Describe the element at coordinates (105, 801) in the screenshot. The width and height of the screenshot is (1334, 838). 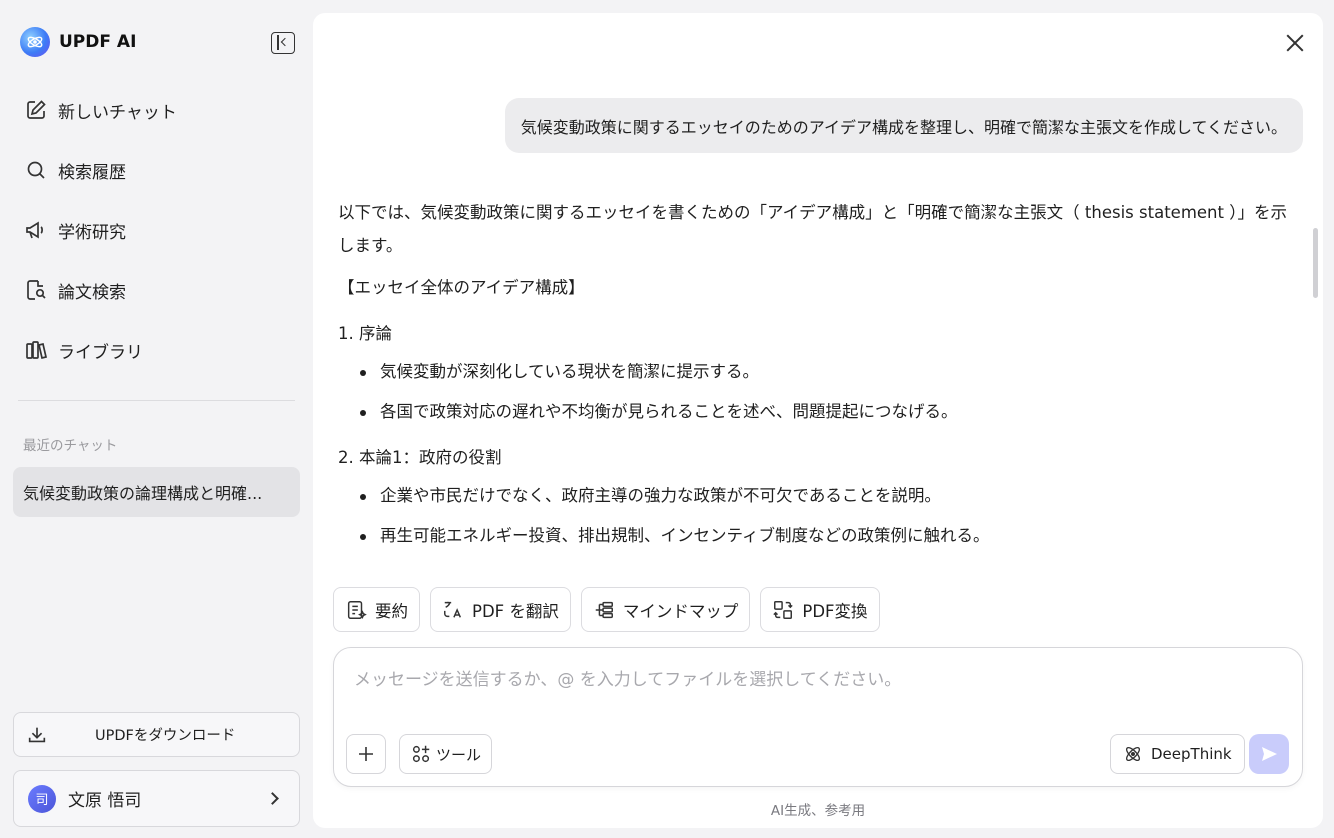
I see `user-name: 文原 悟司` at that location.